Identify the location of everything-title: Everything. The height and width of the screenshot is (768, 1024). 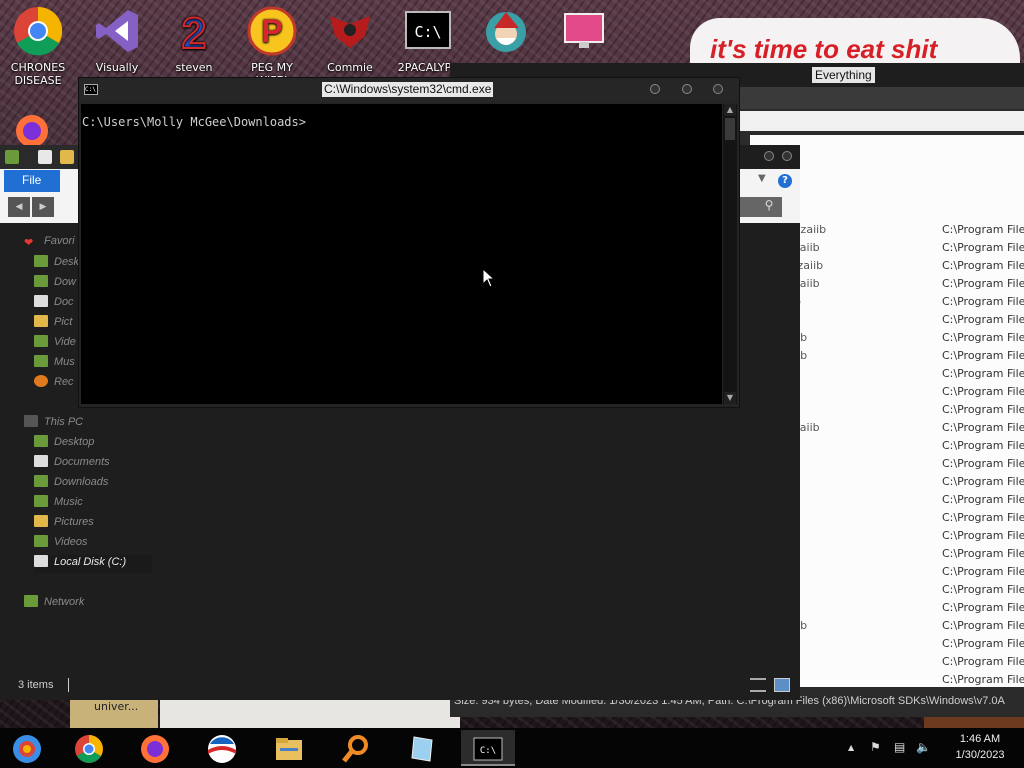
(843, 75).